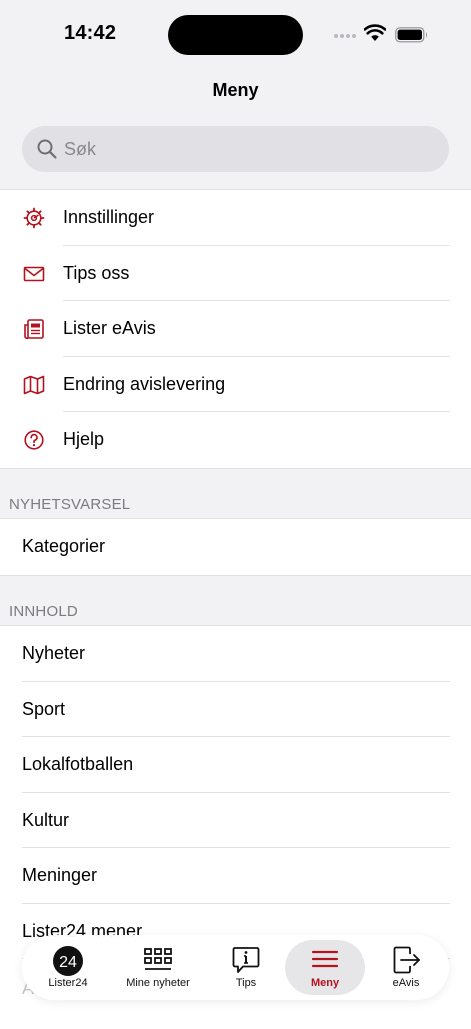 The image size is (471, 1029). What do you see at coordinates (46, 819) in the screenshot?
I see `list-item-label: Kultur` at bounding box center [46, 819].